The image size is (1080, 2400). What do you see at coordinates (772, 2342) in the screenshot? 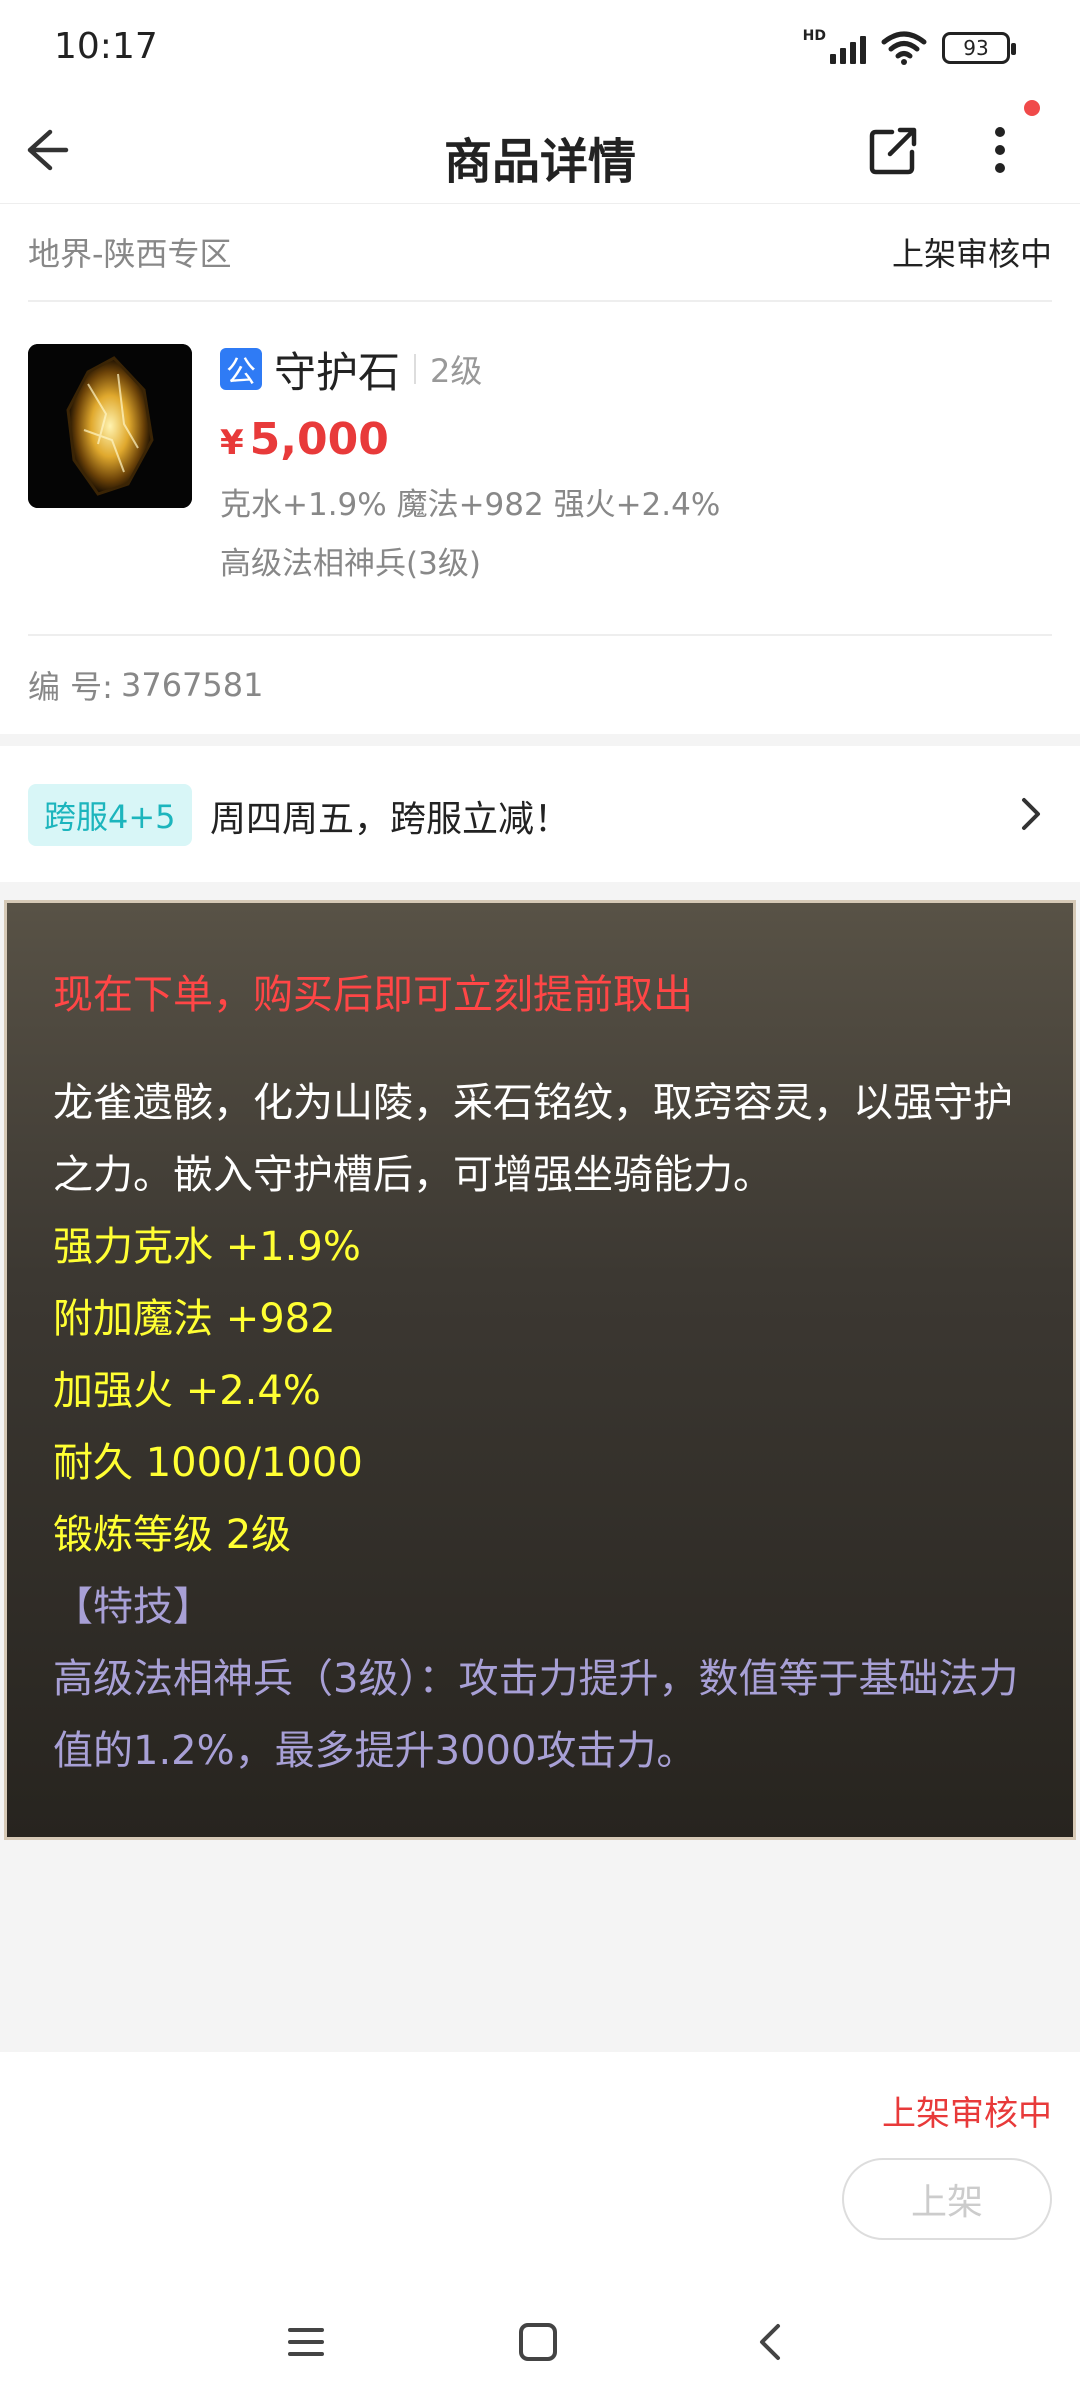
I see `back-icon` at bounding box center [772, 2342].